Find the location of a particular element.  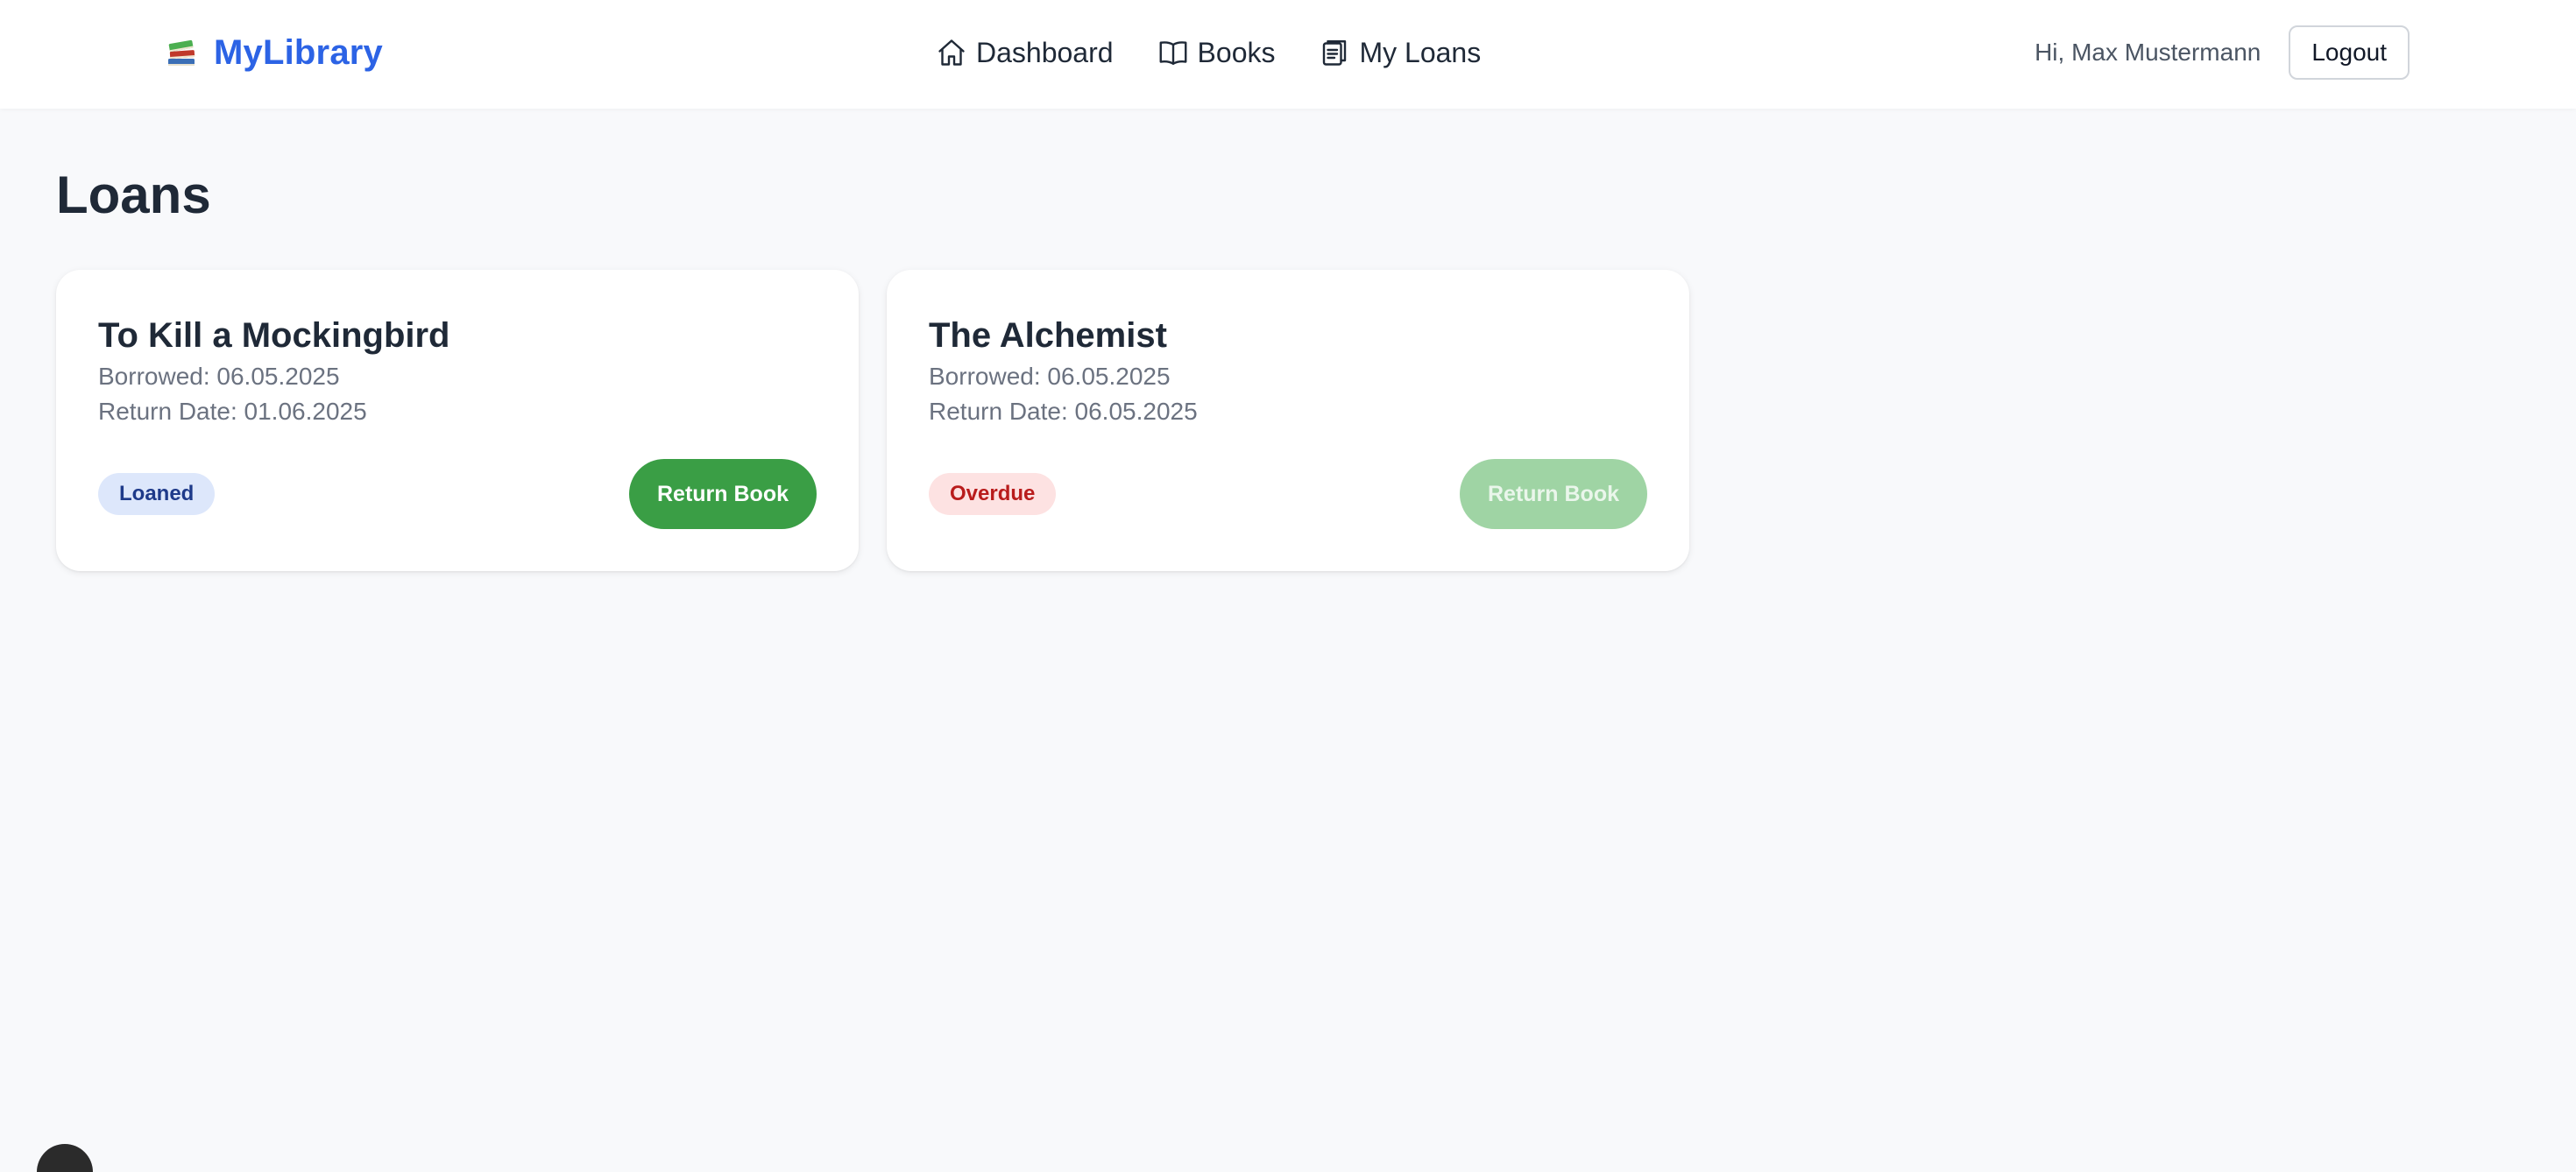

main-nav: Dashboard Books My Loans is located at coordinates (1208, 53).